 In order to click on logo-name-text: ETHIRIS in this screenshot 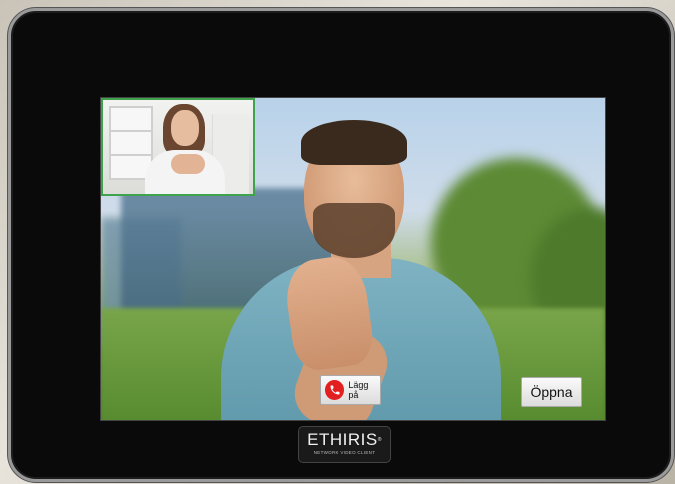, I will do `click(342, 439)`.